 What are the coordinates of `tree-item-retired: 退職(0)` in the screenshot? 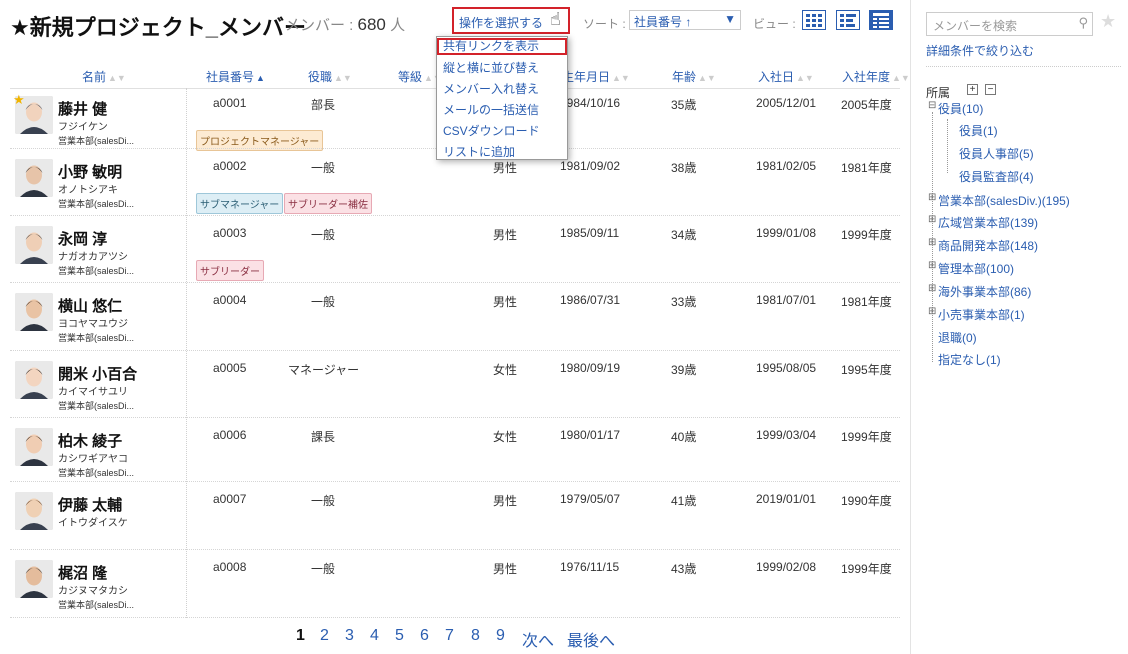 It's located at (957, 337).